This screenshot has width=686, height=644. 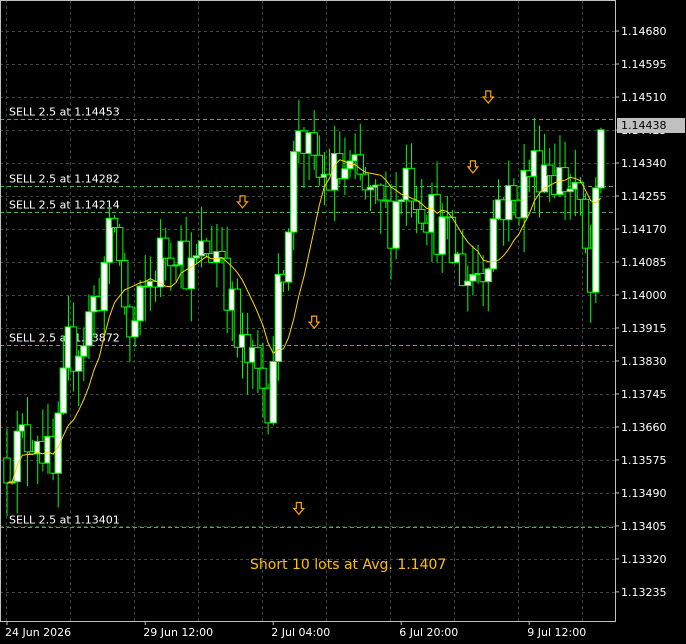 What do you see at coordinates (644, 196) in the screenshot?
I see `price-tick-label: 1.14255` at bounding box center [644, 196].